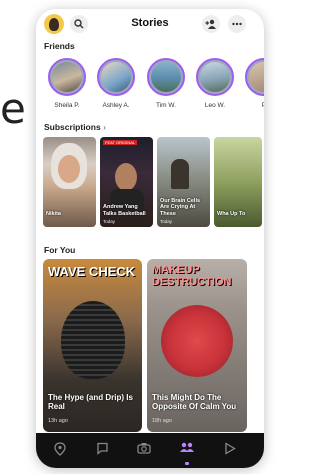  What do you see at coordinates (13, 108) in the screenshot?
I see `background-text: e` at bounding box center [13, 108].